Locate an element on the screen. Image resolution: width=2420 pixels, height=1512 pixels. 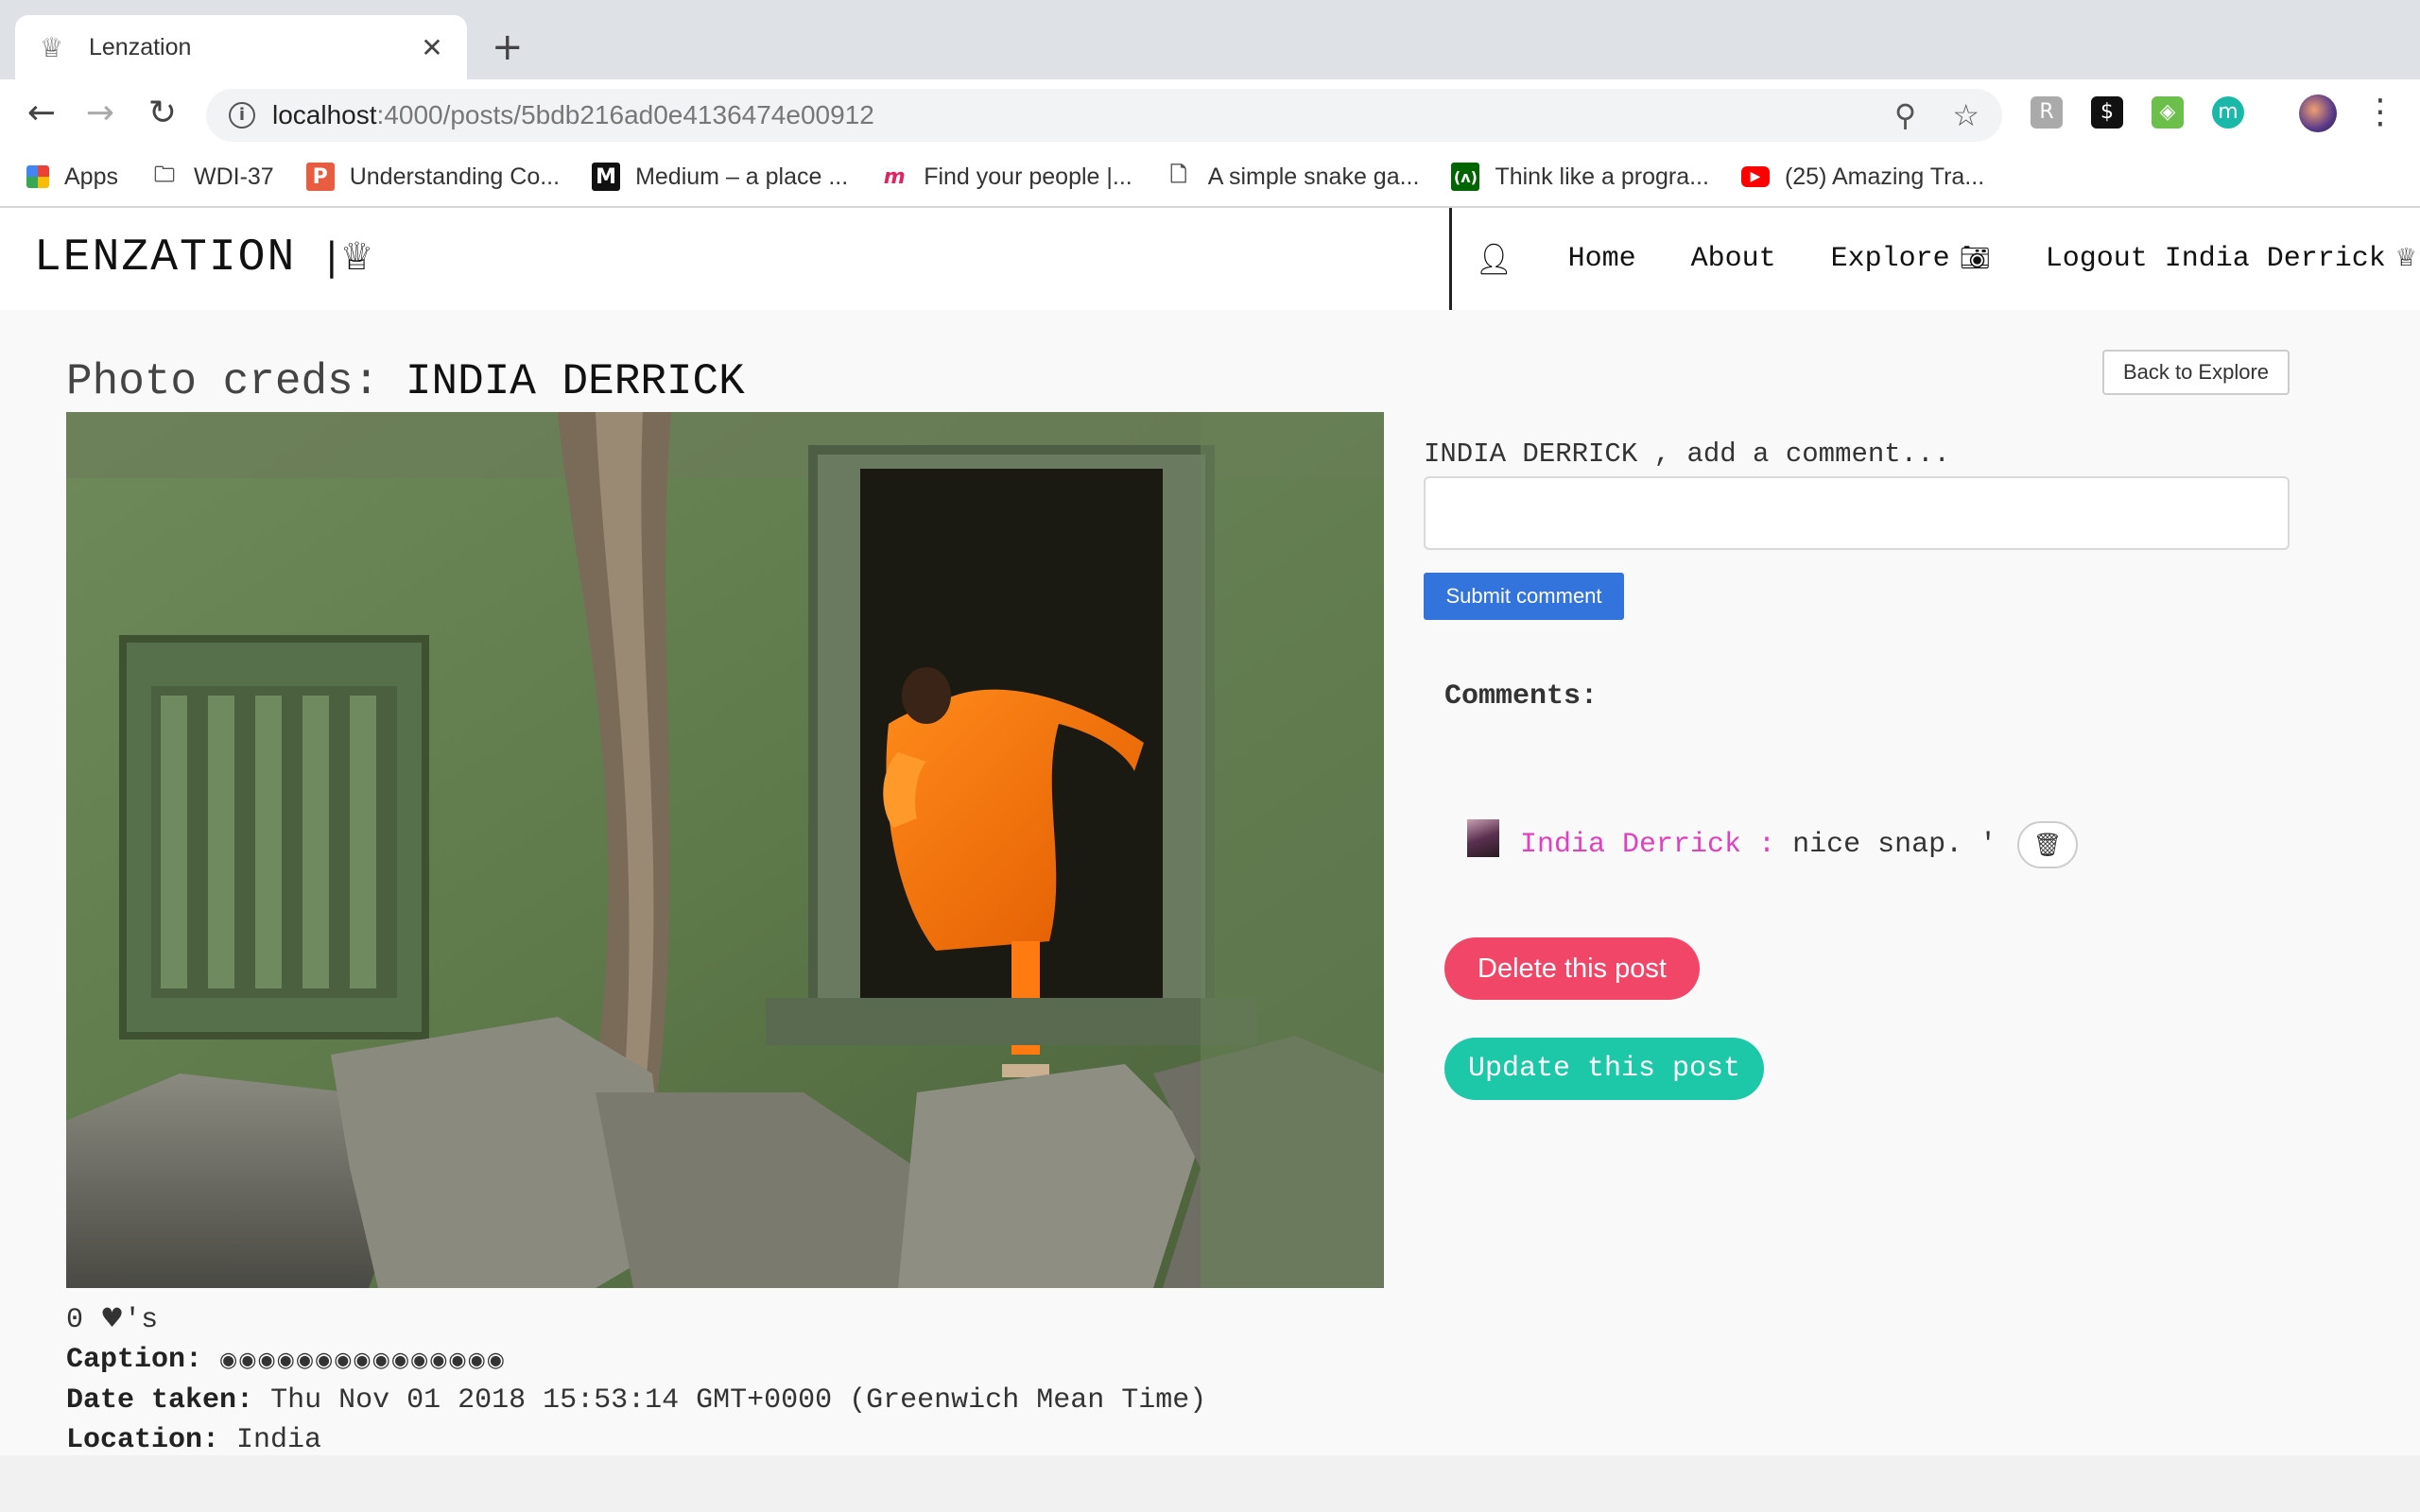
bookmark-label: Apps is located at coordinates (91, 176).